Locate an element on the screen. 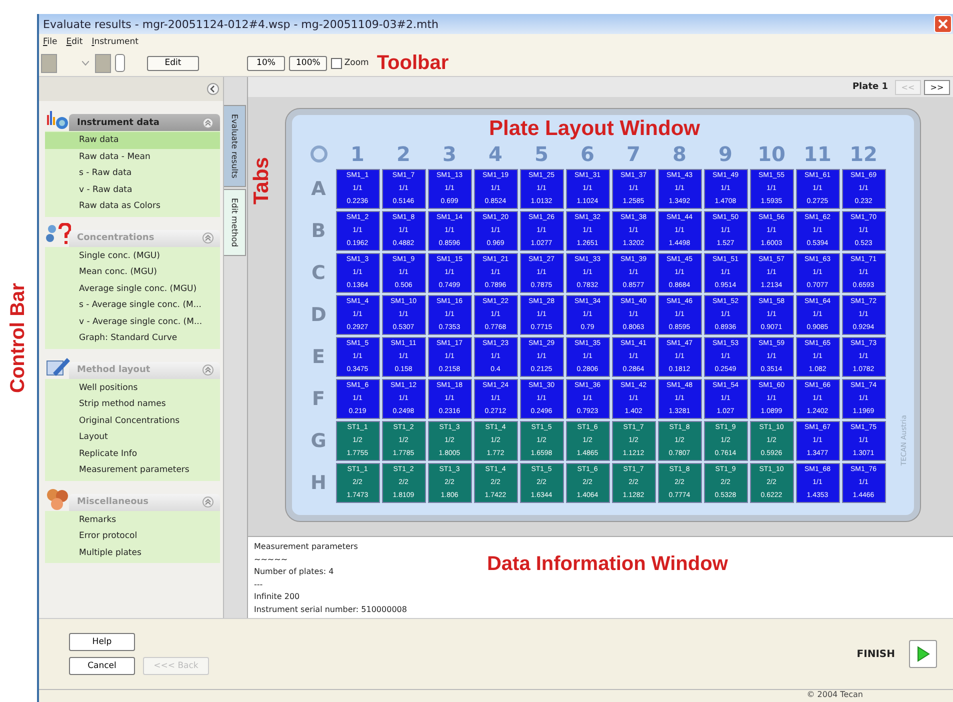 The height and width of the screenshot is (702, 953). plate-corner-icon is located at coordinates (319, 153).